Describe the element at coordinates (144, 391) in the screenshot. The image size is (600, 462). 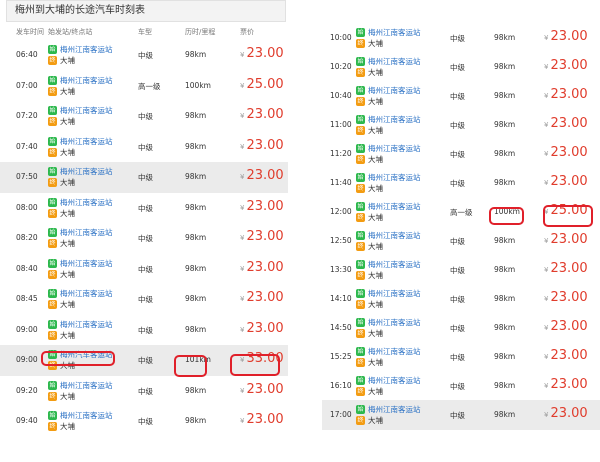
I see `table-row: 09:20 始梅州江南客运站终大埔 中级 98km ¥23.00` at that location.